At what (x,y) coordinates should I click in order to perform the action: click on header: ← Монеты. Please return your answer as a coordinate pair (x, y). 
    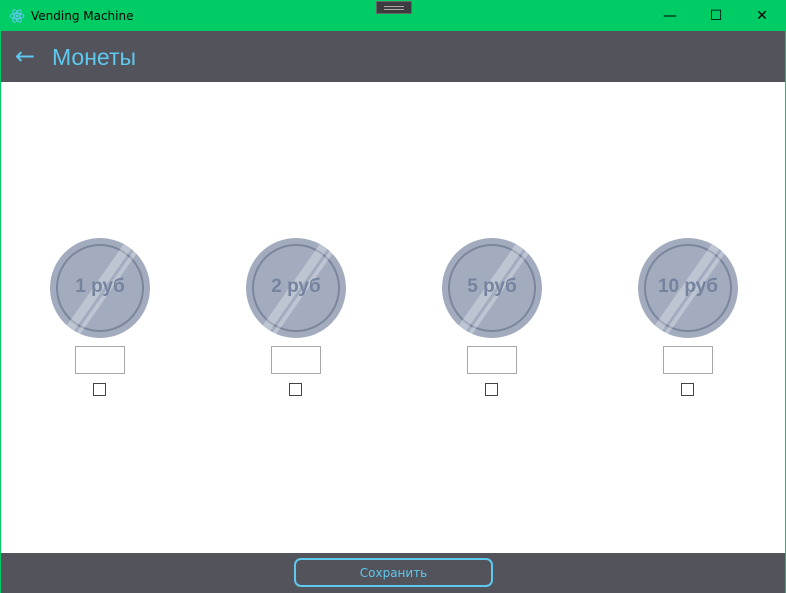
    Looking at the image, I should click on (393, 56).